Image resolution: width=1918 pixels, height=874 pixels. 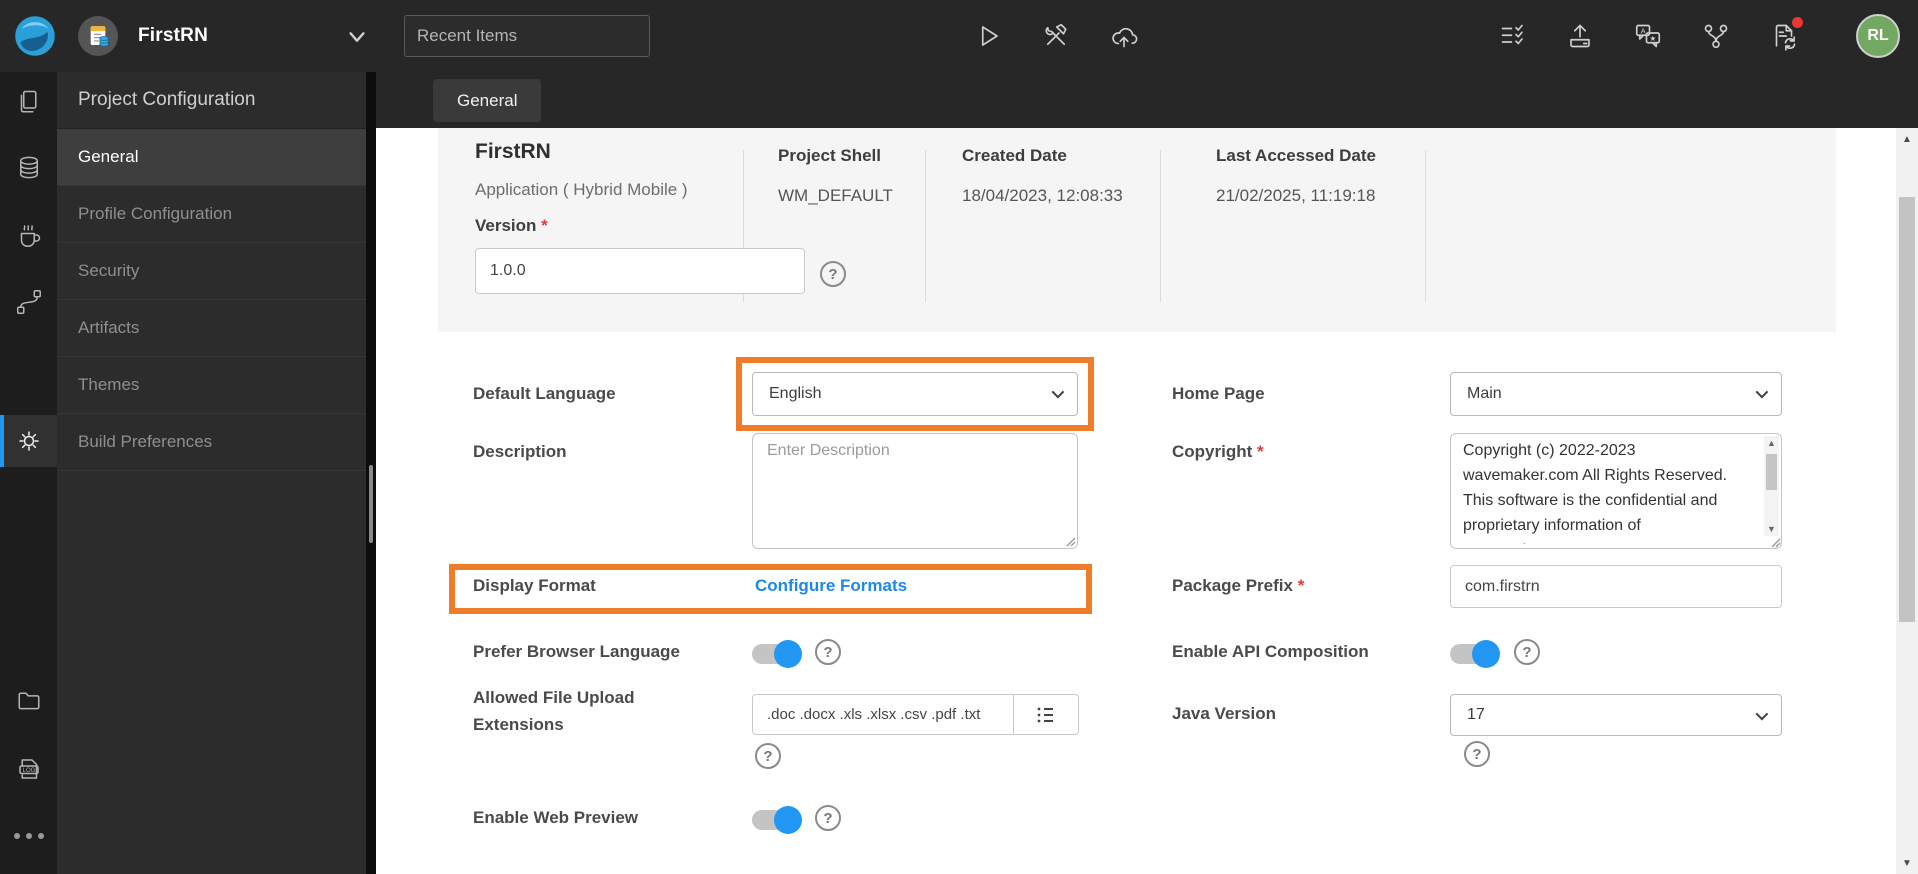 I want to click on enable-api-composition-help-icon, so click(x=1527, y=652).